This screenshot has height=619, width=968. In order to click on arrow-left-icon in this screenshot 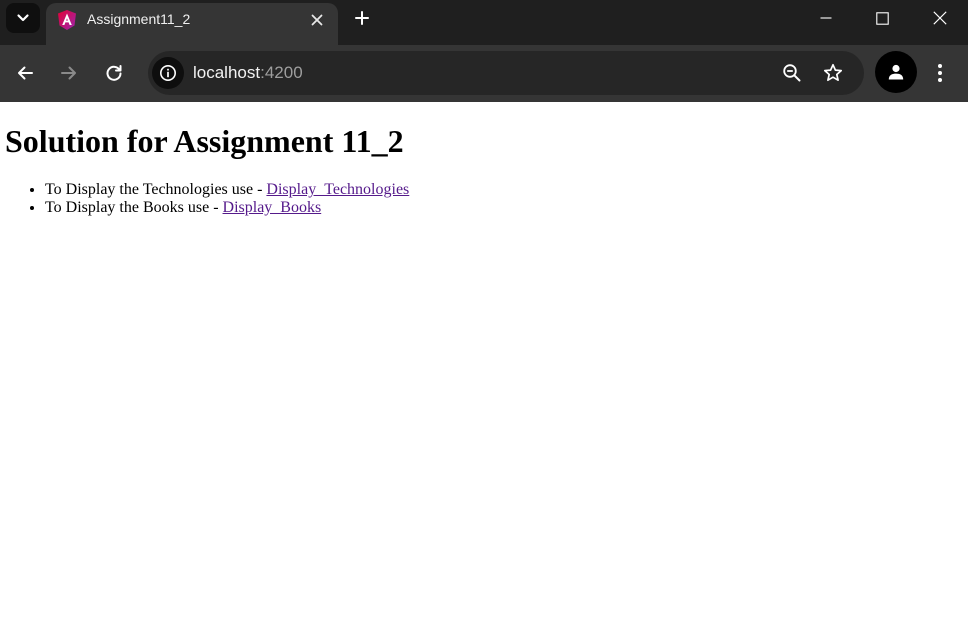, I will do `click(25, 73)`.